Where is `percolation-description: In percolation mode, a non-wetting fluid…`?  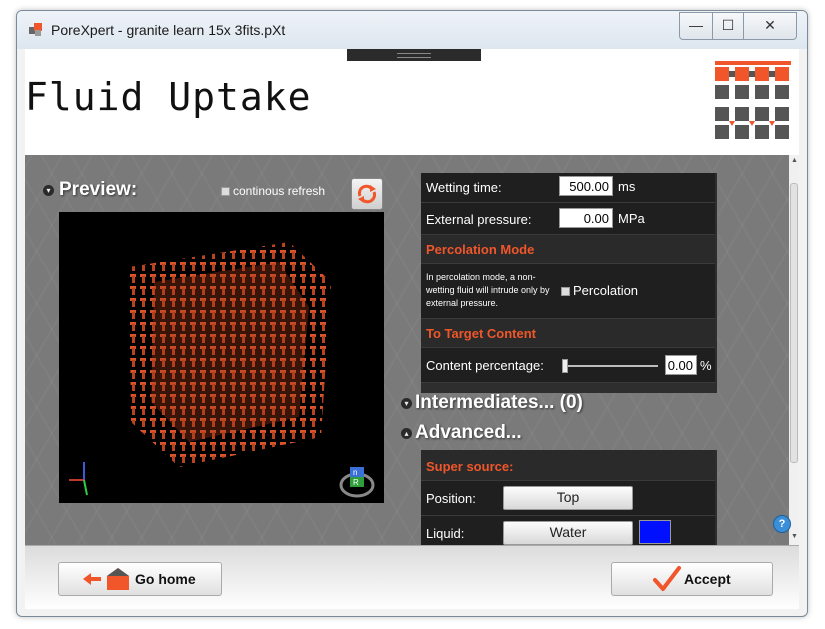
percolation-description: In percolation mode, a non-wetting fluid… is located at coordinates (488, 290).